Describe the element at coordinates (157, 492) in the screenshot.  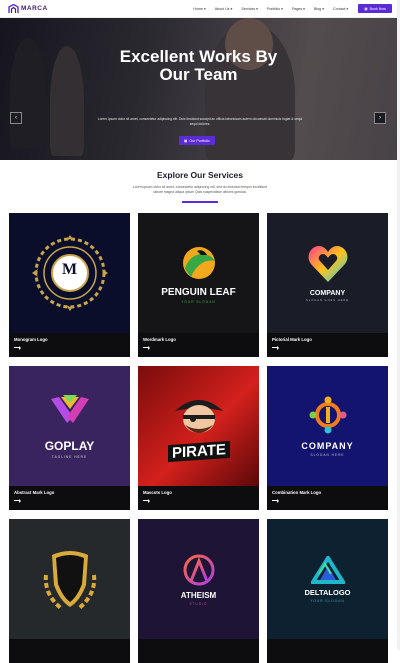
I see `card-label: Mascots Logo` at that location.